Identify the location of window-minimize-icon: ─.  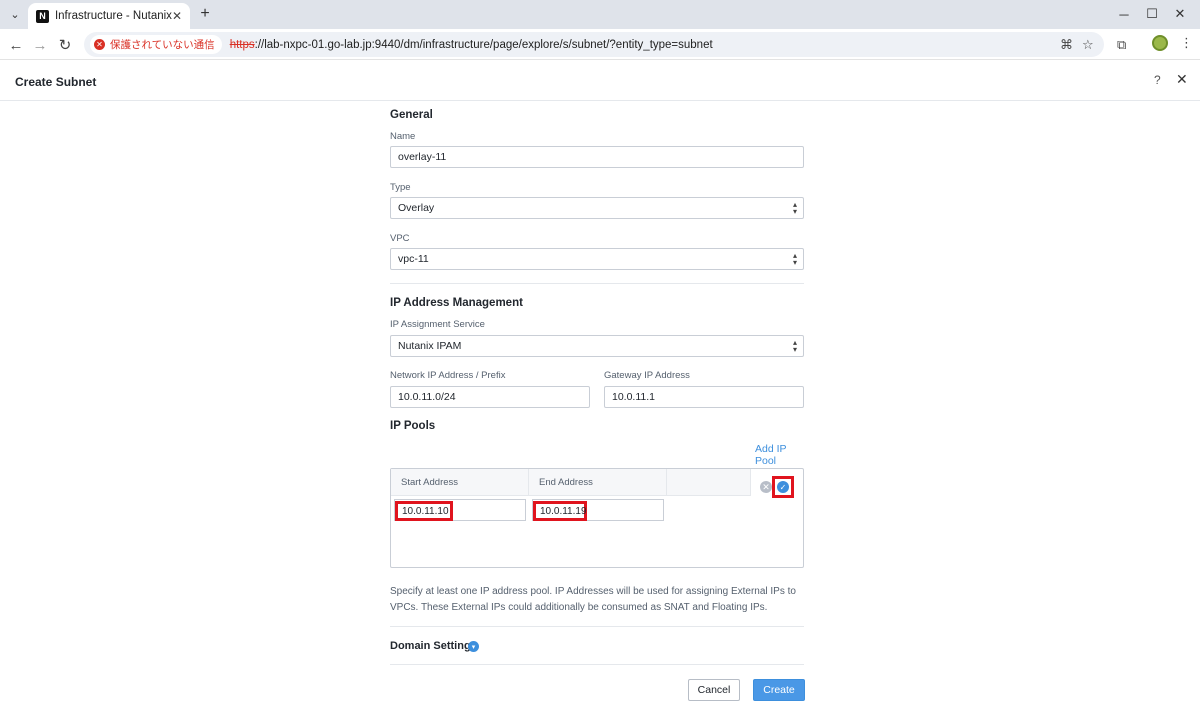
(1124, 14).